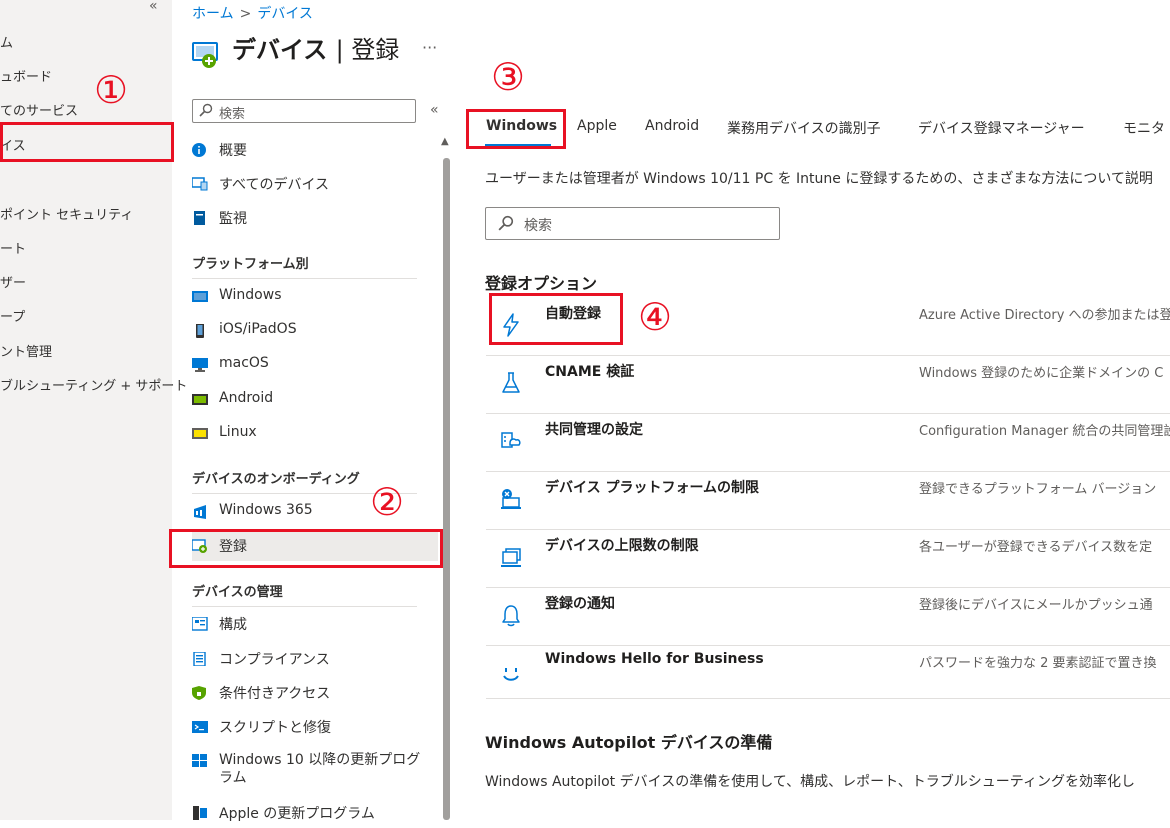 This screenshot has width=1170, height=828. What do you see at coordinates (26, 350) in the screenshot?
I see `global-nav-item-tenant-admin: ント管理` at bounding box center [26, 350].